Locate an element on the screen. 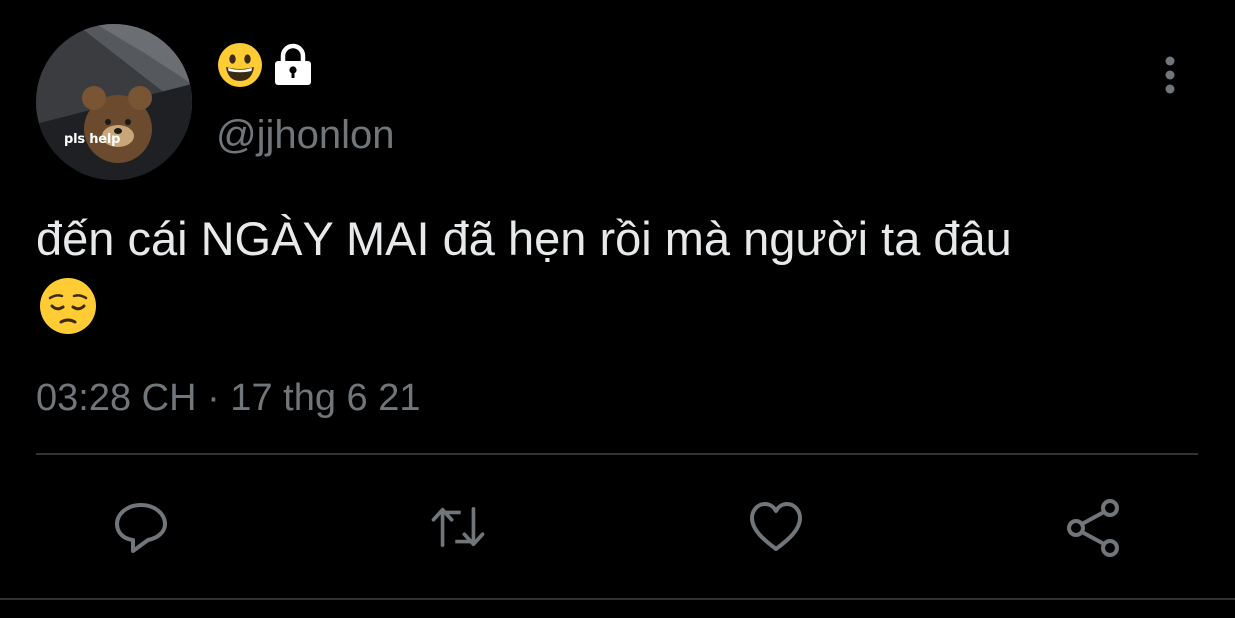 Image resolution: width=1235 pixels, height=618 pixels. pensive-face-icon is located at coordinates (68, 308).